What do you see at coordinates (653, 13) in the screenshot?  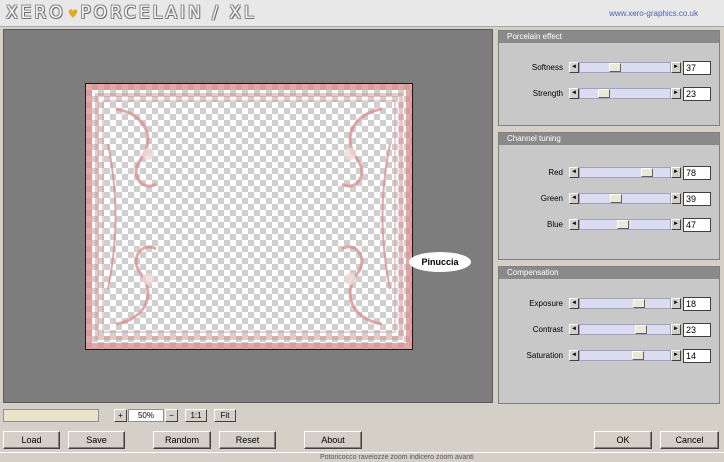 I see `website-link: www.xero-graphics.co.uk` at bounding box center [653, 13].